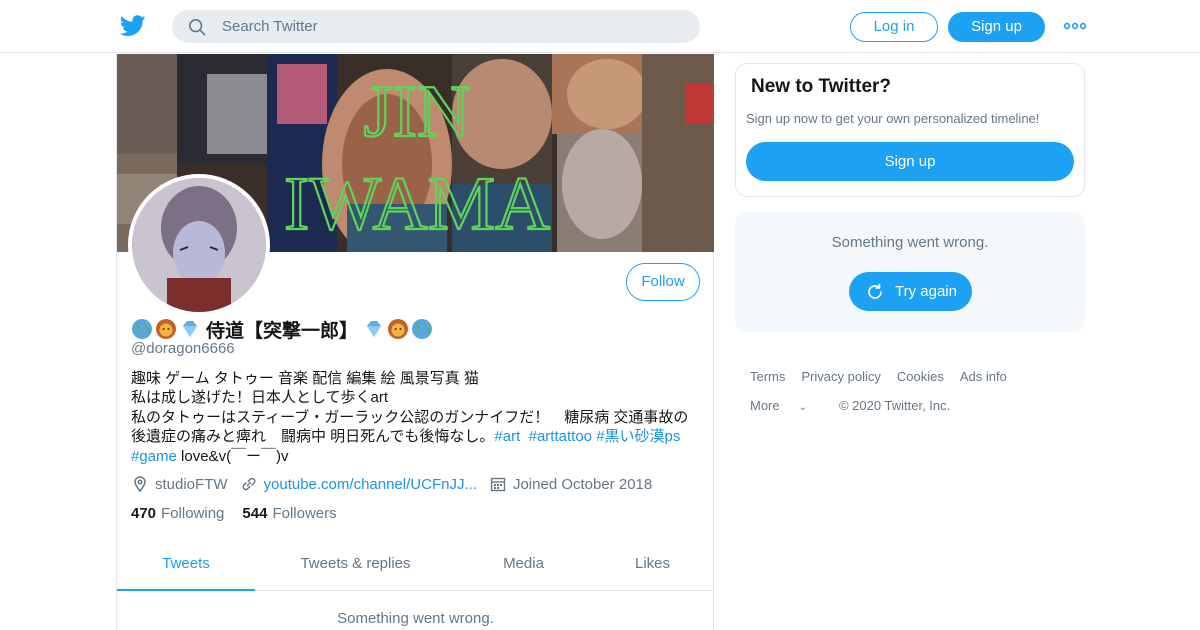  I want to click on hashtag-game: #game, so click(154, 456).